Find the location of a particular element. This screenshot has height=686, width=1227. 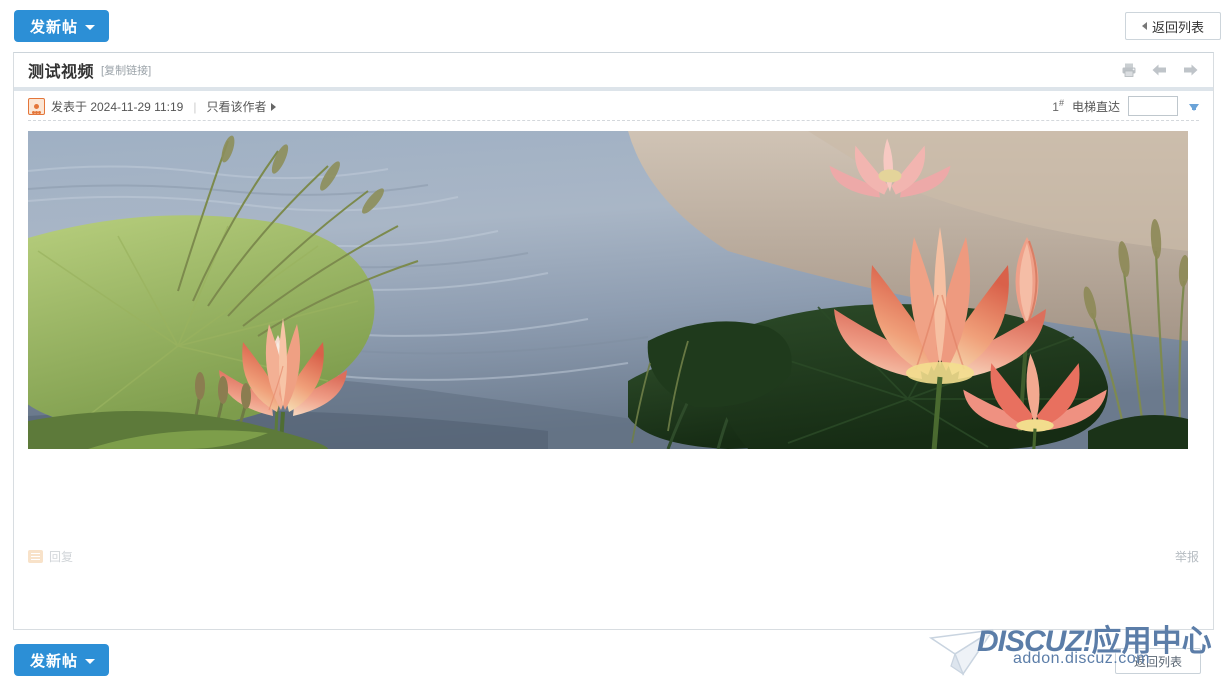

return-to-list-label-bottom: 返回列表 is located at coordinates (1157, 661).